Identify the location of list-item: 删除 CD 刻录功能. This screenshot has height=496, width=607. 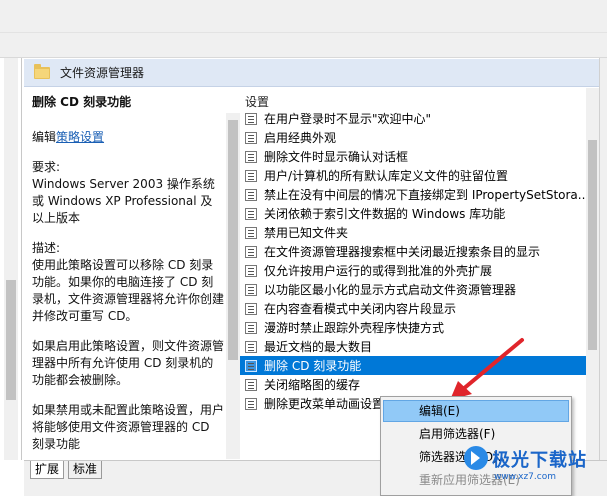
(413, 365).